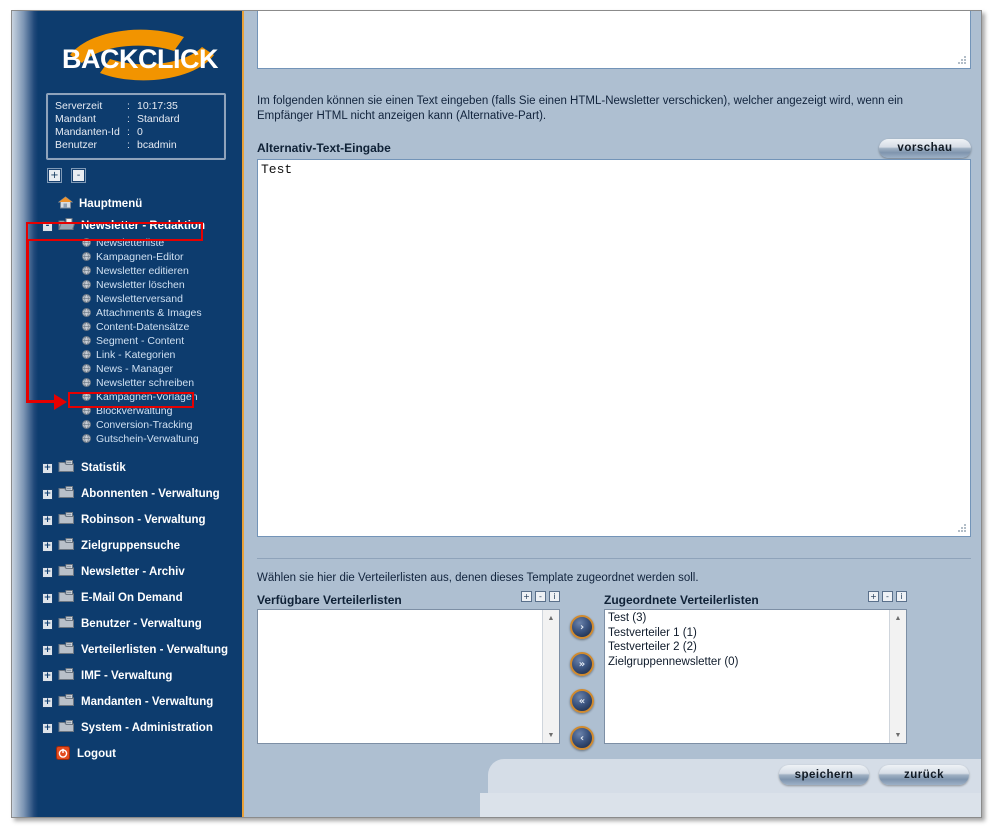 This screenshot has width=992, height=827. I want to click on move-right-one-button: ›, so click(582, 627).